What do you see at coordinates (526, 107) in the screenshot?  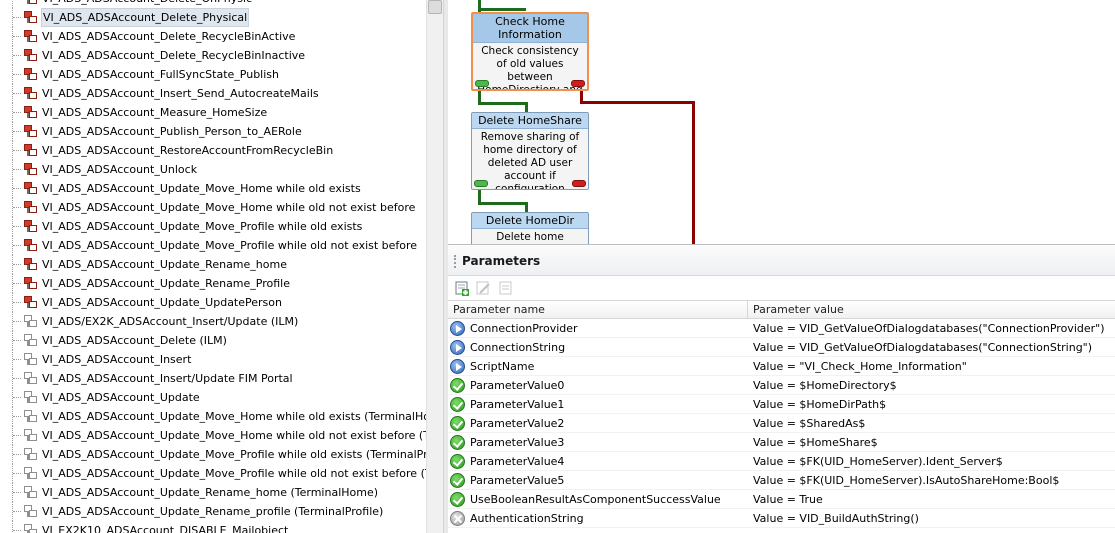 I see `ok-connector-1-in` at bounding box center [526, 107].